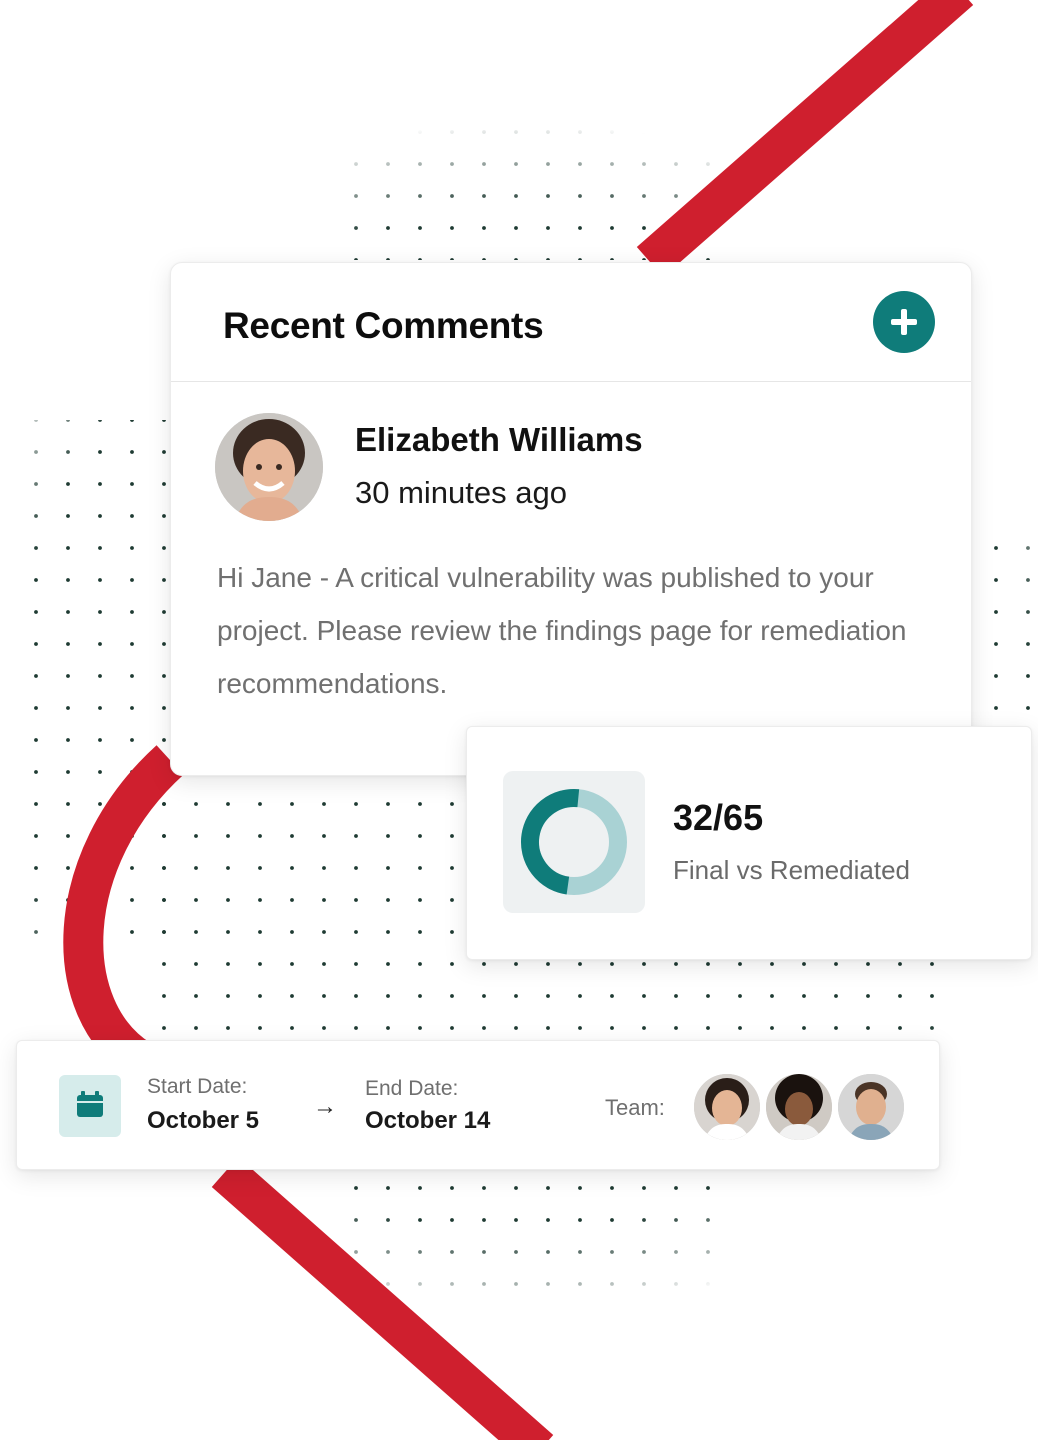 The height and width of the screenshot is (1440, 1038). What do you see at coordinates (749, 843) in the screenshot?
I see `remediation-stats-card: 32/65 Final vs Remediated` at bounding box center [749, 843].